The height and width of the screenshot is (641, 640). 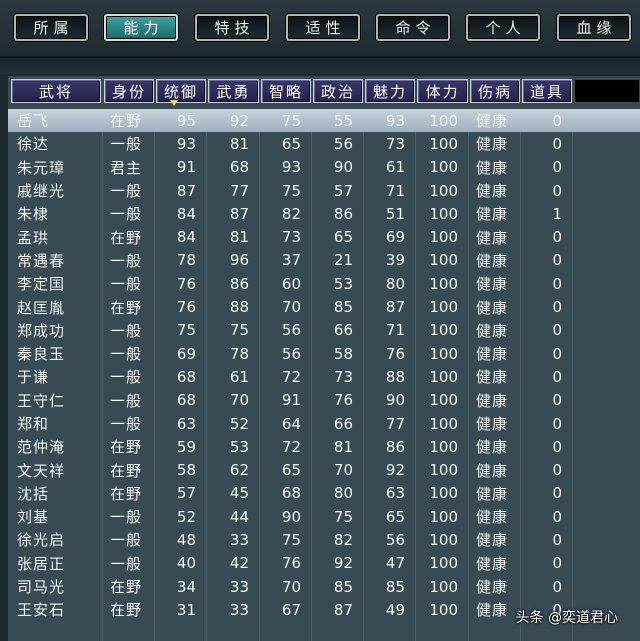 What do you see at coordinates (324, 306) in the screenshot?
I see `table-row: 赵匡胤 在野 76 88 70 85 87 100 健康 0` at bounding box center [324, 306].